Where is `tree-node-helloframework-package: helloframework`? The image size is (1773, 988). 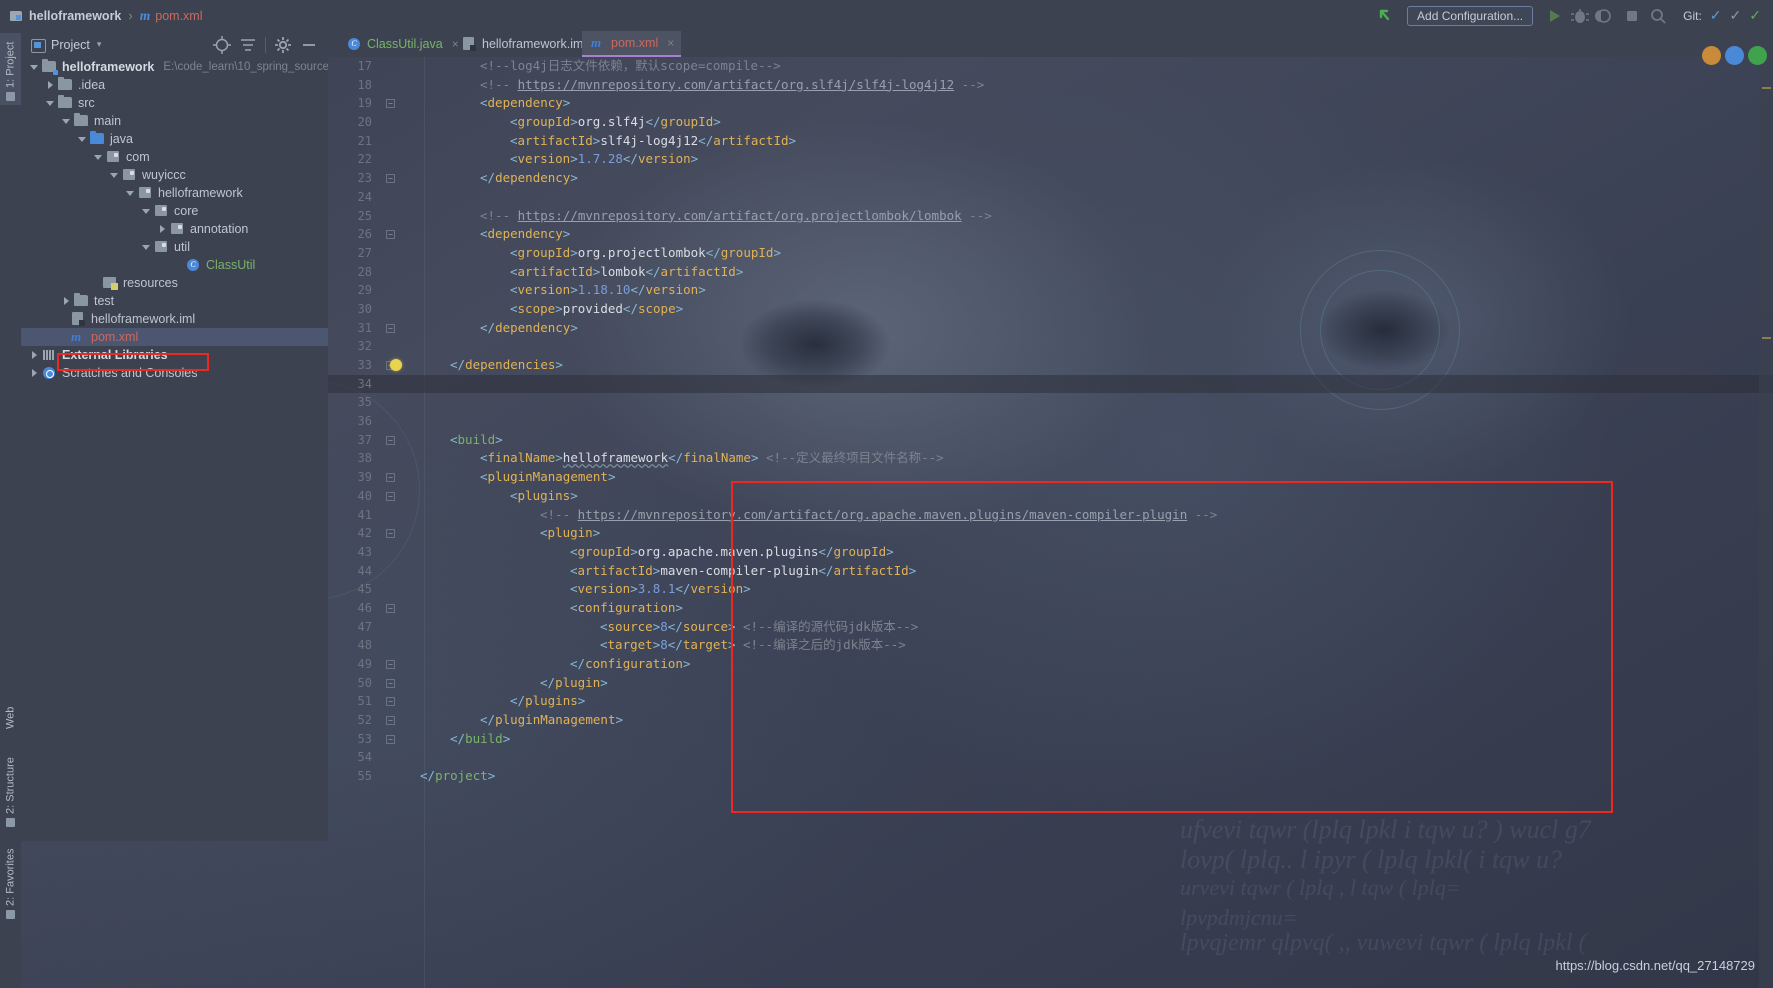 tree-node-helloframework-package: helloframework is located at coordinates (174, 193).